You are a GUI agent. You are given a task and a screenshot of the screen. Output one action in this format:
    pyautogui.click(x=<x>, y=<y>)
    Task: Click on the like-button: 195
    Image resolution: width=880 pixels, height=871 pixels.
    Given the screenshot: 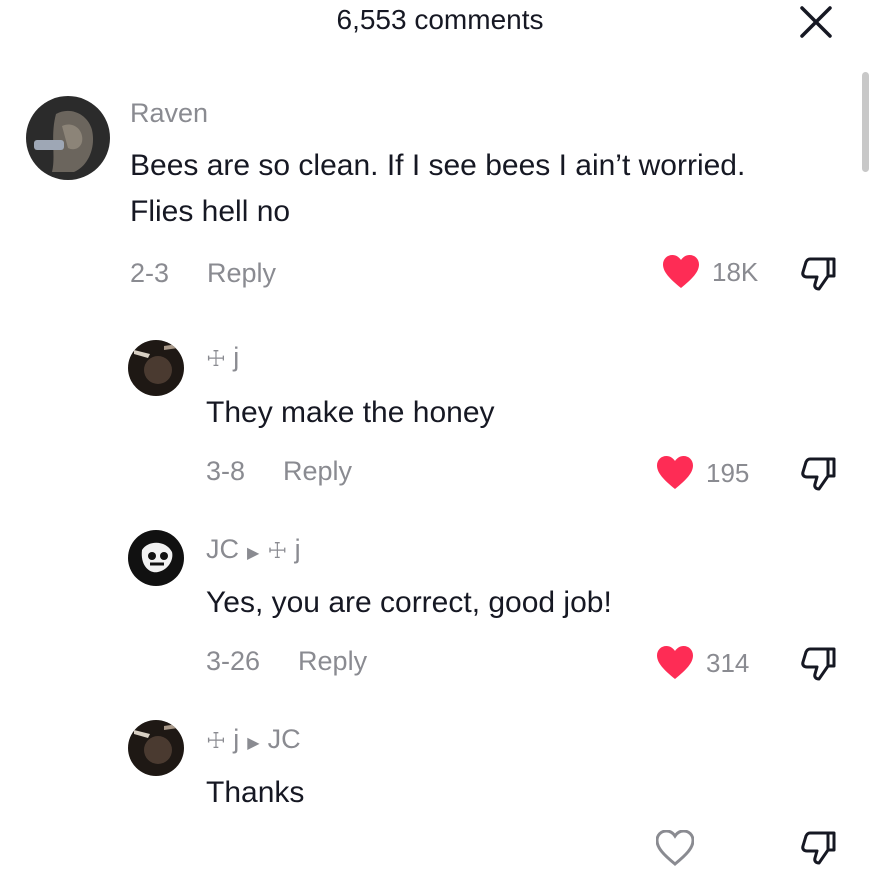 What is the action you would take?
    pyautogui.click(x=702, y=473)
    